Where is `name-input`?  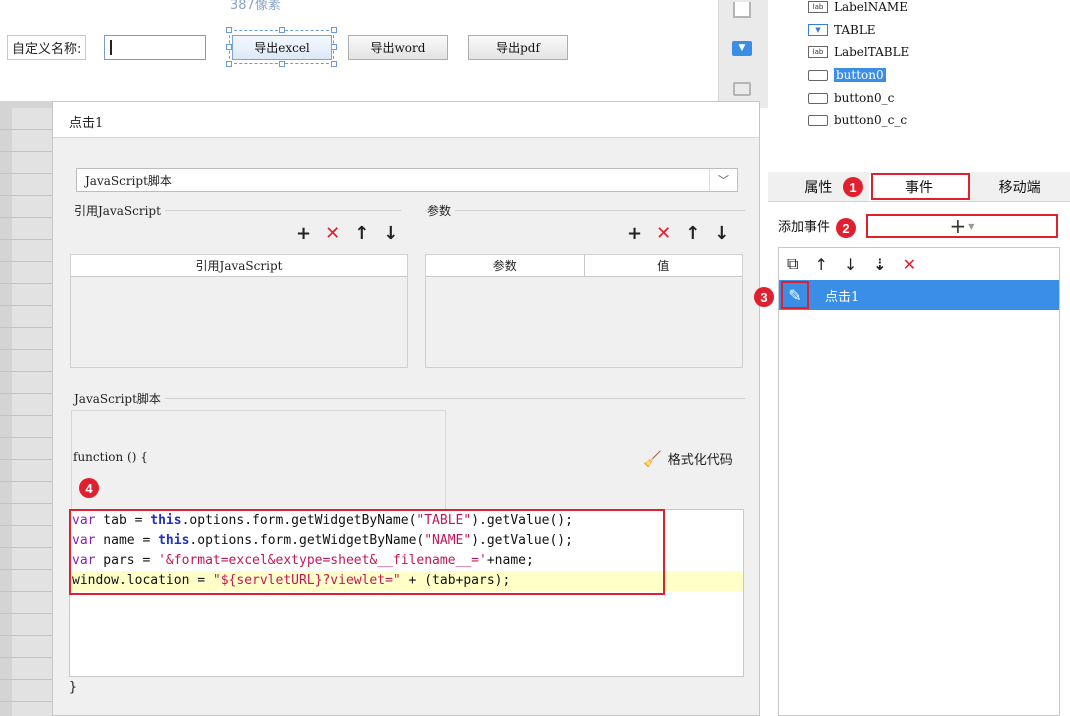 name-input is located at coordinates (155, 47).